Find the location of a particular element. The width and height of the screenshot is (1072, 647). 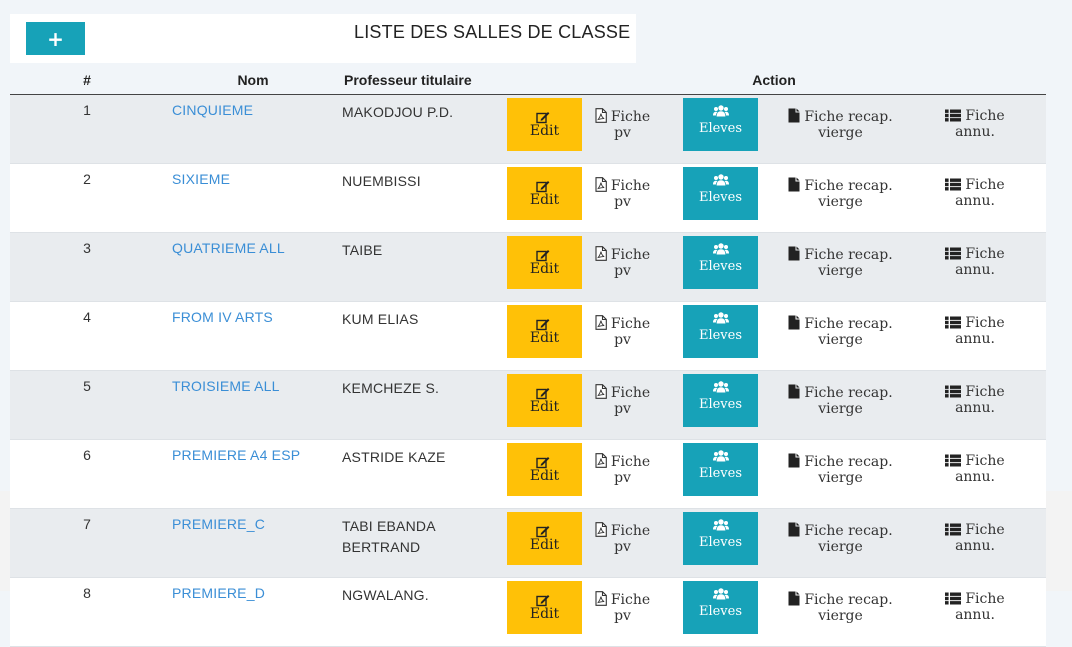

table-row: 1 CINQUIEME MAKODJOU P.D. Edit Fiche pv is located at coordinates (528, 129).